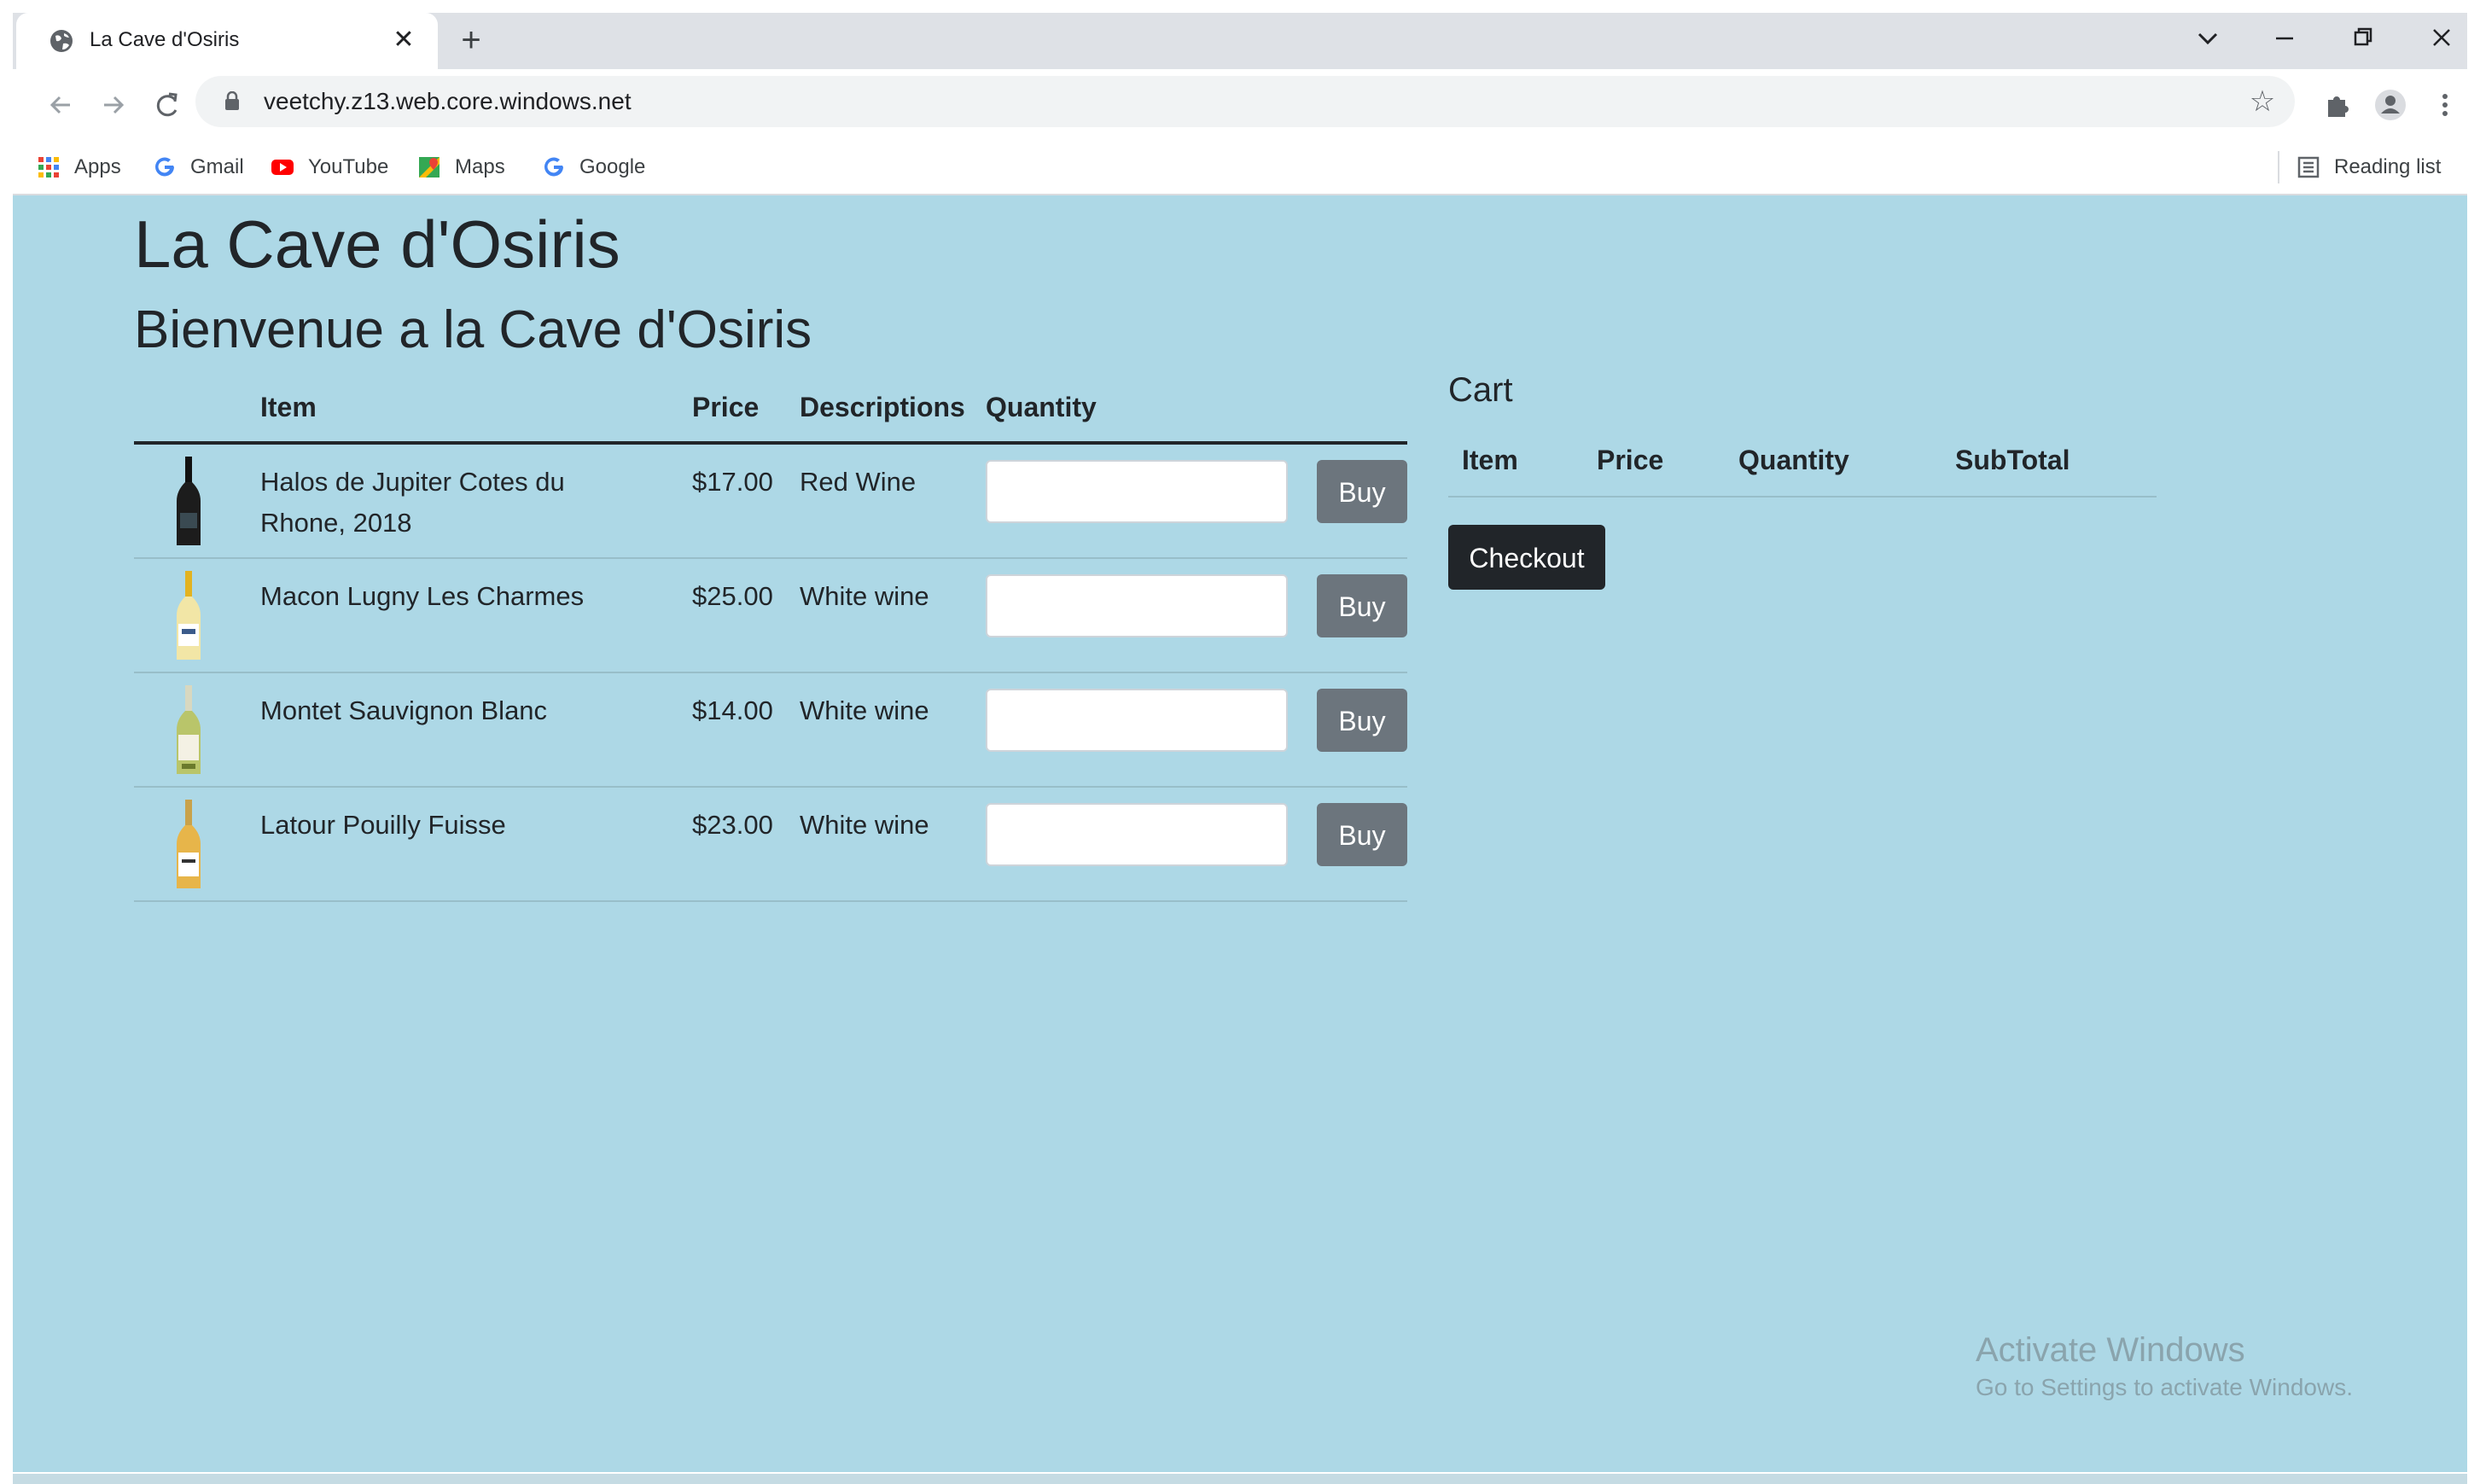 This screenshot has height=1484, width=2480. What do you see at coordinates (473, 330) in the screenshot?
I see `page-subtitle: Bienvenue a la Cave d'Osiris` at bounding box center [473, 330].